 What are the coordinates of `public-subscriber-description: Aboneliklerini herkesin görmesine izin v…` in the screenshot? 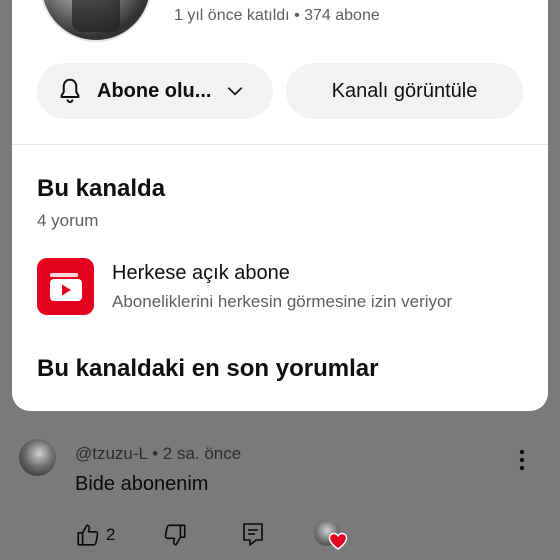 It's located at (282, 301).